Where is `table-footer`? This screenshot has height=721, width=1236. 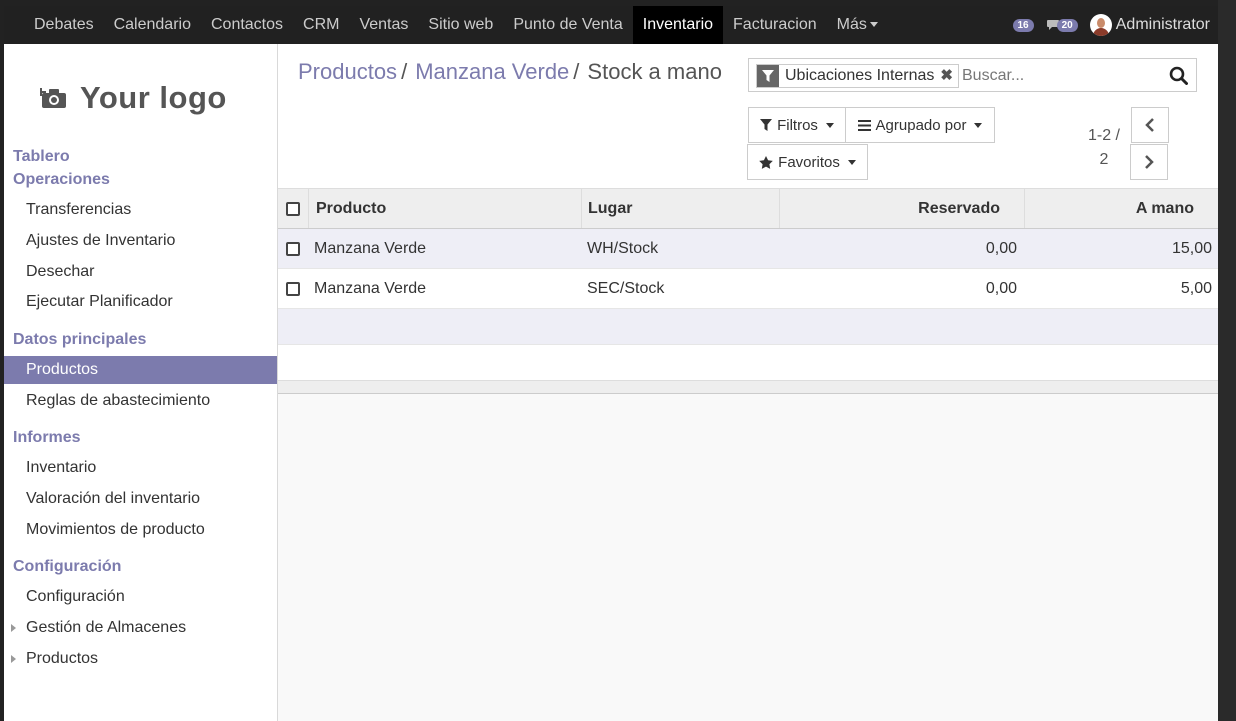 table-footer is located at coordinates (748, 387).